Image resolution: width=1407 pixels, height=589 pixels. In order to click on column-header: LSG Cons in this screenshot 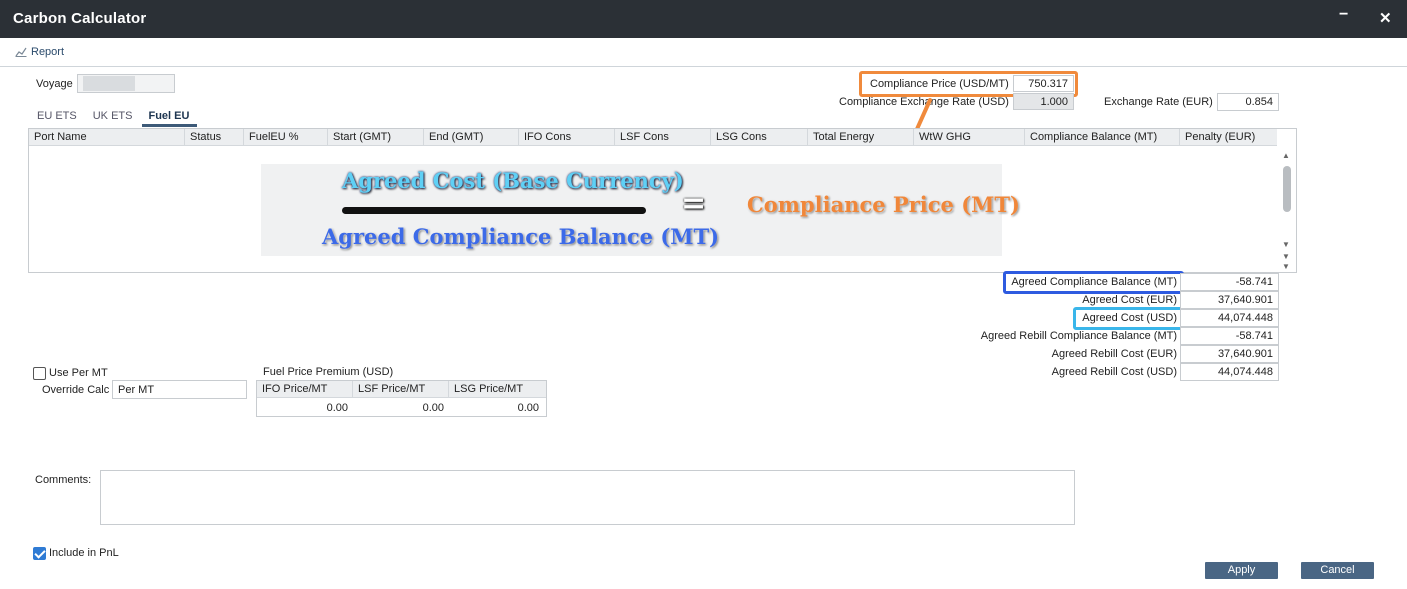, I will do `click(759, 137)`.